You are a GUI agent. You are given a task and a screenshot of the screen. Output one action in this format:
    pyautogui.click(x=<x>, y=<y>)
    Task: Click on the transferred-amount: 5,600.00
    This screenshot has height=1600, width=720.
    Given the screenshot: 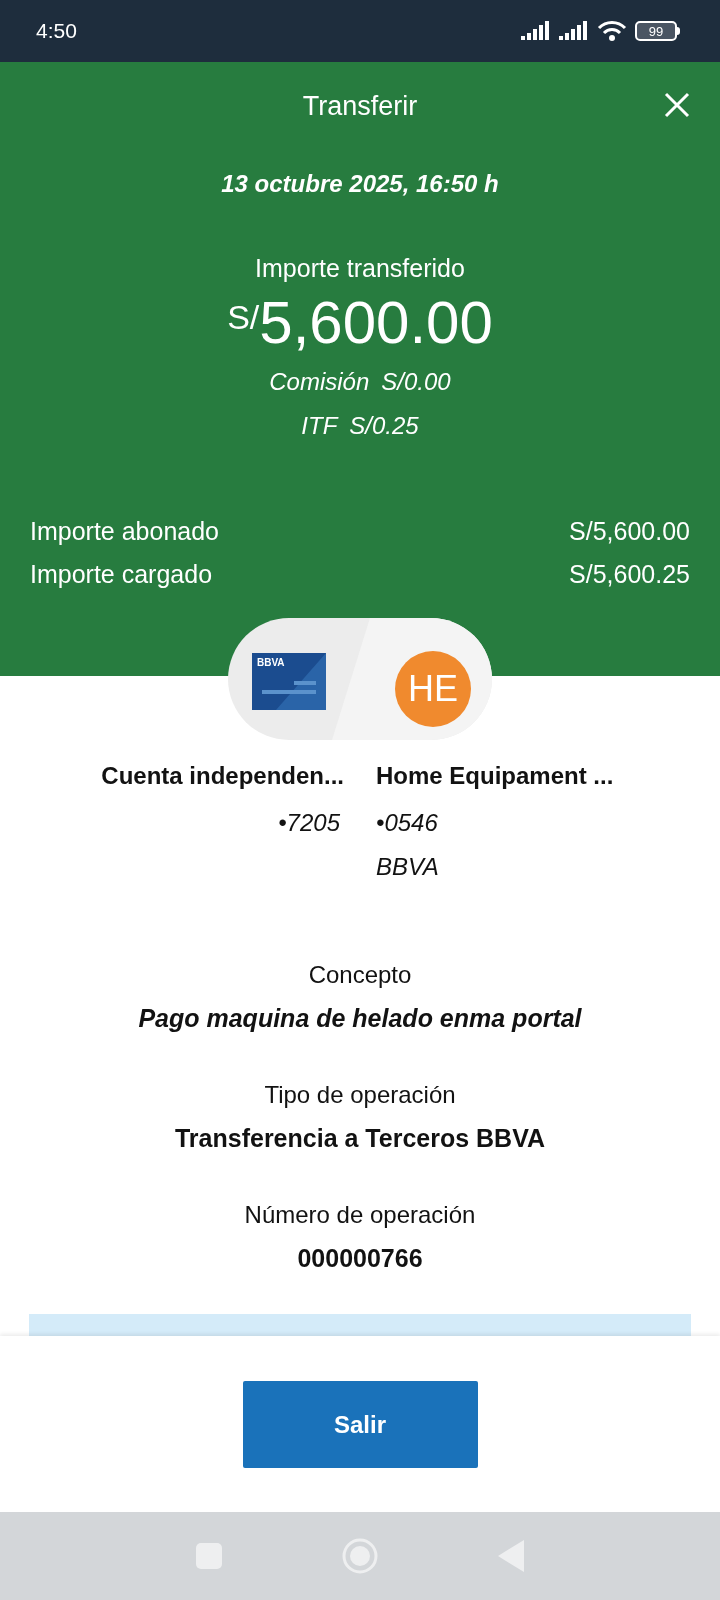 What is the action you would take?
    pyautogui.click(x=376, y=322)
    